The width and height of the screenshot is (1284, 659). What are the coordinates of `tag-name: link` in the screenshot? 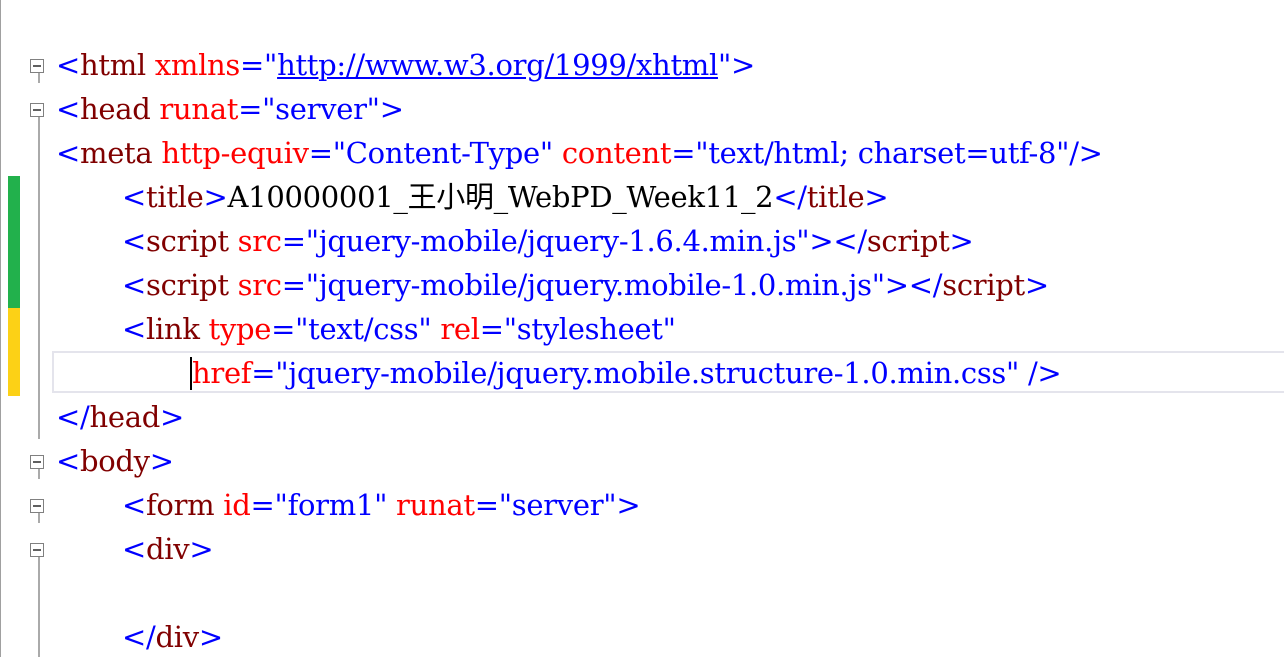 It's located at (173, 329).